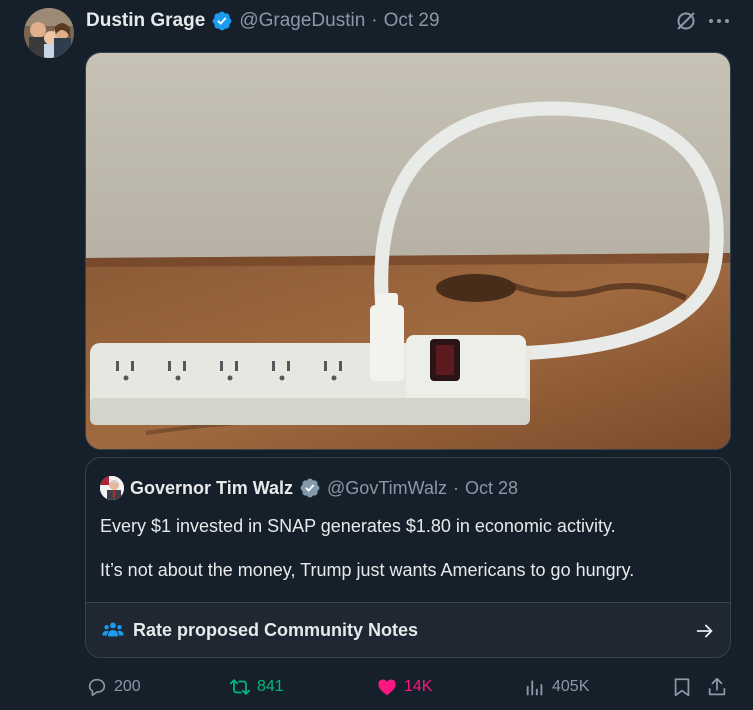 This screenshot has height=710, width=753. What do you see at coordinates (491, 488) in the screenshot?
I see `quoted-tweet-date: Oct 28` at bounding box center [491, 488].